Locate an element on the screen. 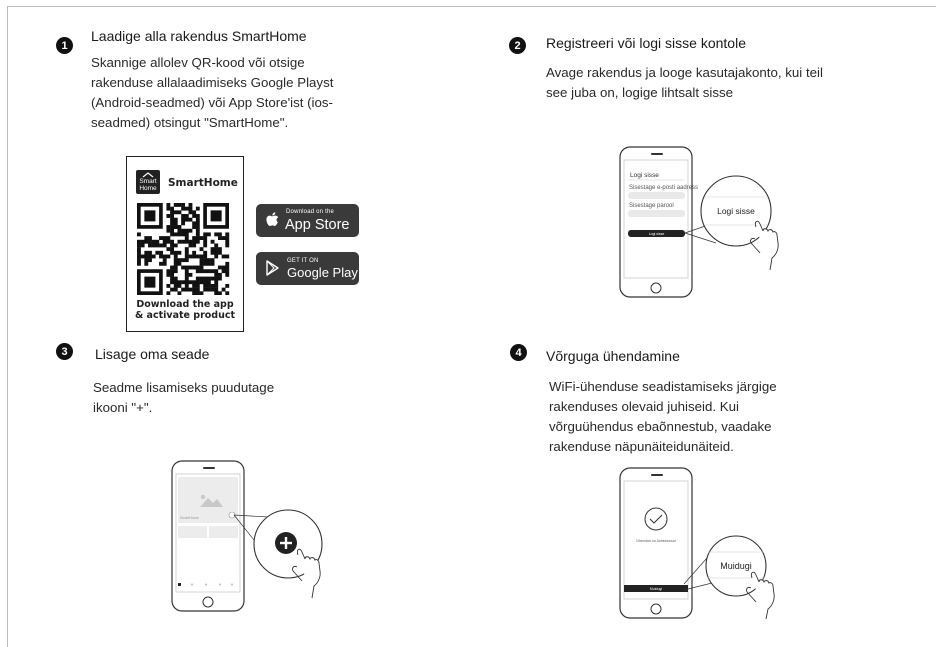 This screenshot has width=939, height=647. step-title-1: Laadige alla rakendus SmartHome is located at coordinates (199, 36).